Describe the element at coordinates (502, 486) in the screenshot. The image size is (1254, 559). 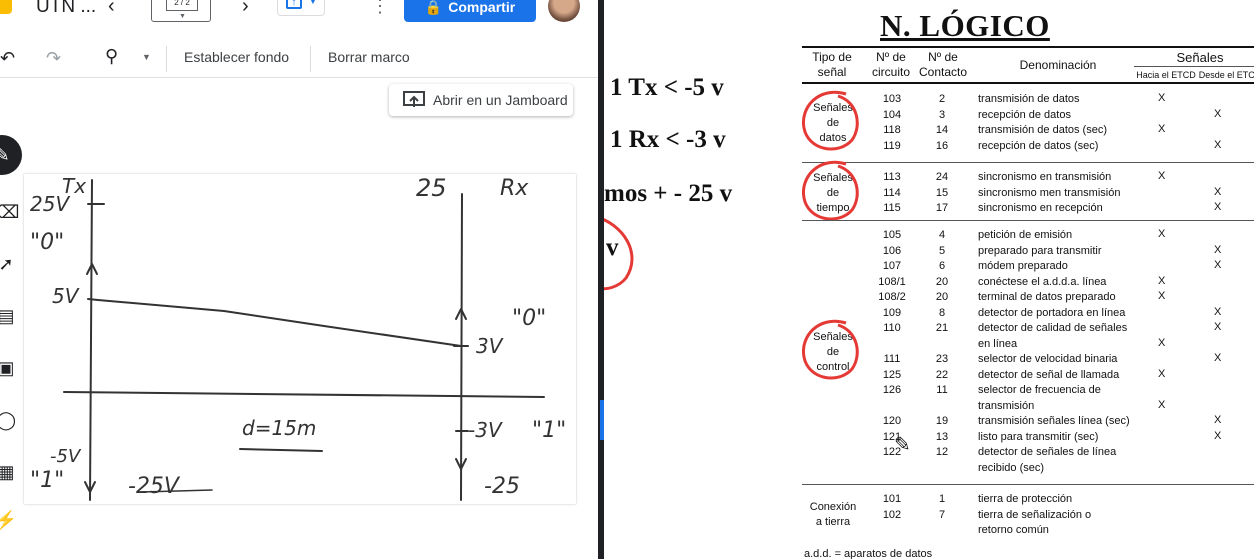
I see `label-minus25: -25` at that location.